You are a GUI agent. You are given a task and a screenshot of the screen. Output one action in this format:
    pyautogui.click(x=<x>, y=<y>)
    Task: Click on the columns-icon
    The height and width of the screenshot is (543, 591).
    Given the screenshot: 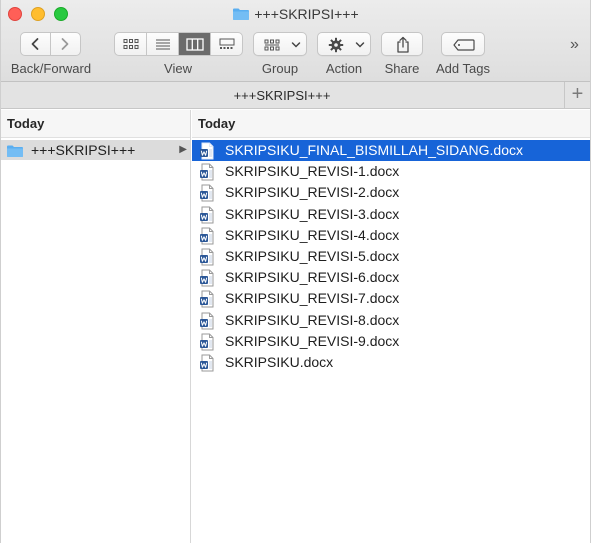 What is the action you would take?
    pyautogui.click(x=194, y=44)
    